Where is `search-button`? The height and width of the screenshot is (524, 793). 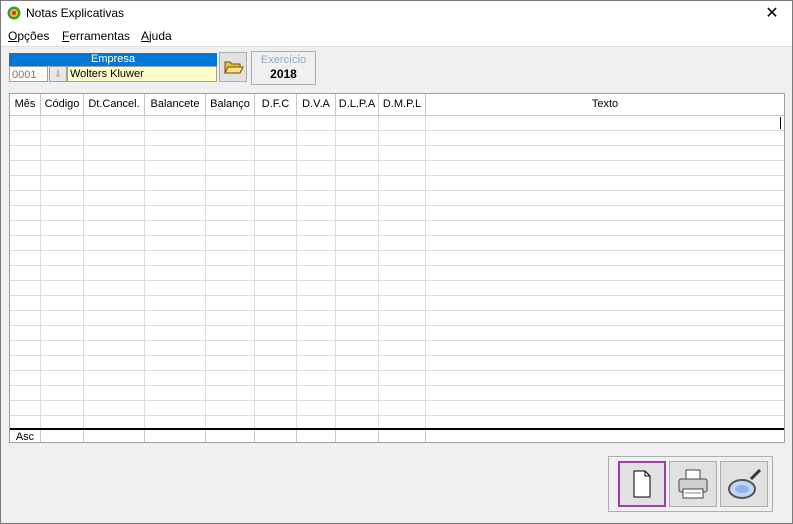
search-button is located at coordinates (744, 484).